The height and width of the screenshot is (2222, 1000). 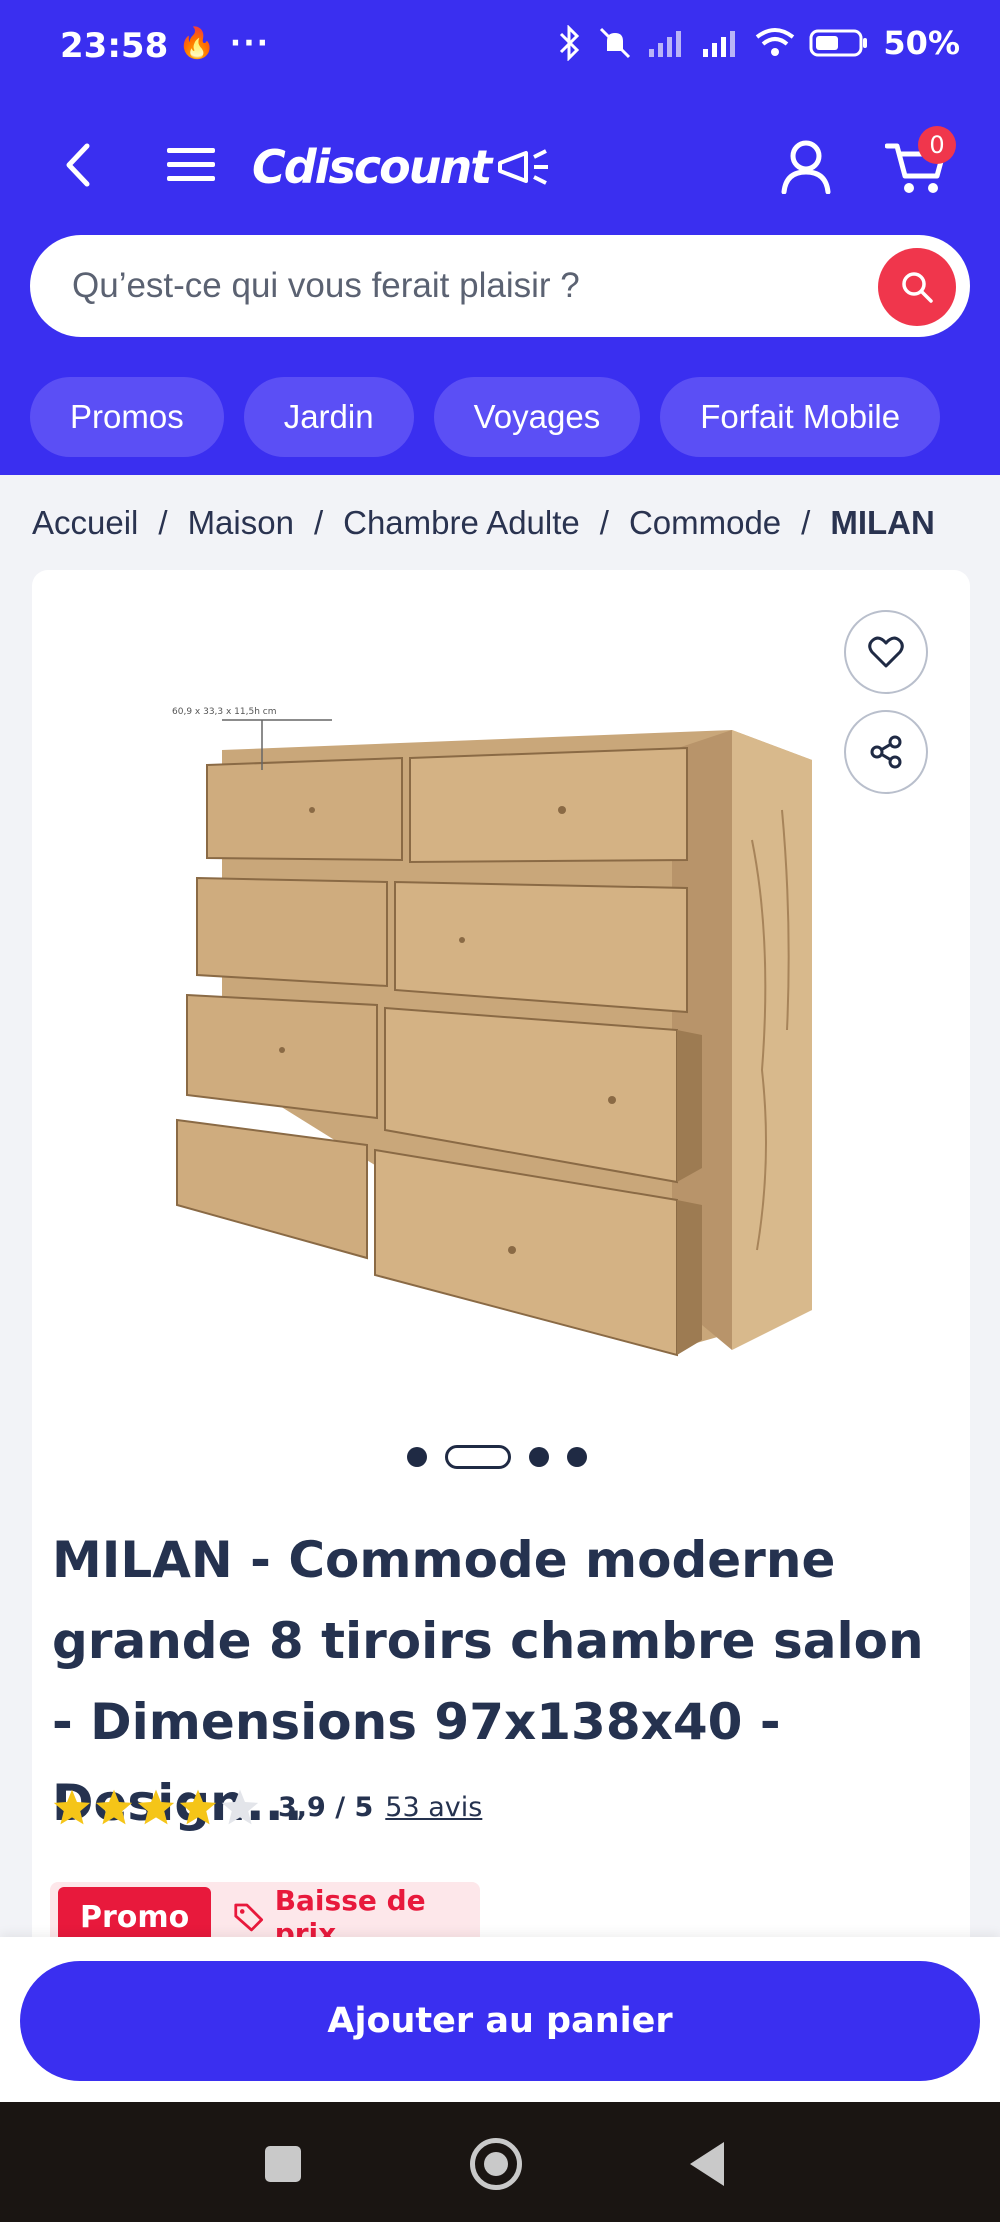 I want to click on system-nav-bar, so click(x=500, y=2162).